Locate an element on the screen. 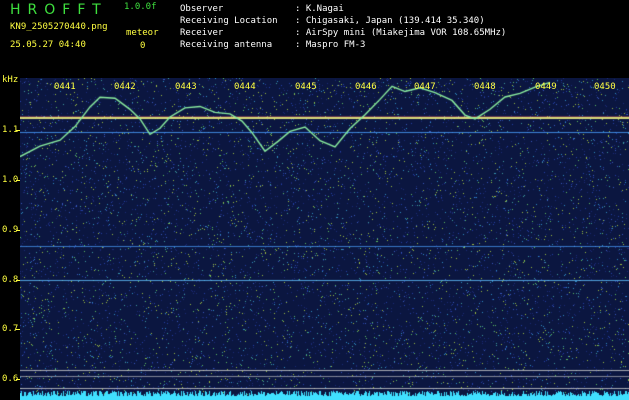 The height and width of the screenshot is (400, 629). x-tick-label: 0445 is located at coordinates (306, 87).